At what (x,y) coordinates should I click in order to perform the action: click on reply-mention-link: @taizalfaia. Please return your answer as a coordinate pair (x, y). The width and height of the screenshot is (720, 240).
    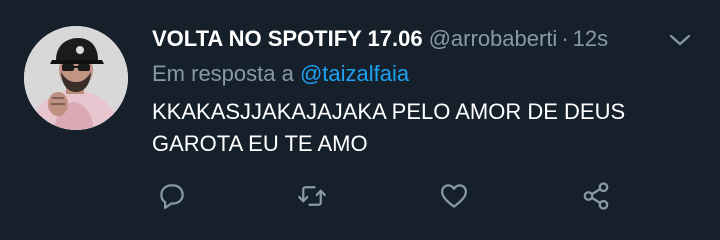
    Looking at the image, I should click on (354, 73).